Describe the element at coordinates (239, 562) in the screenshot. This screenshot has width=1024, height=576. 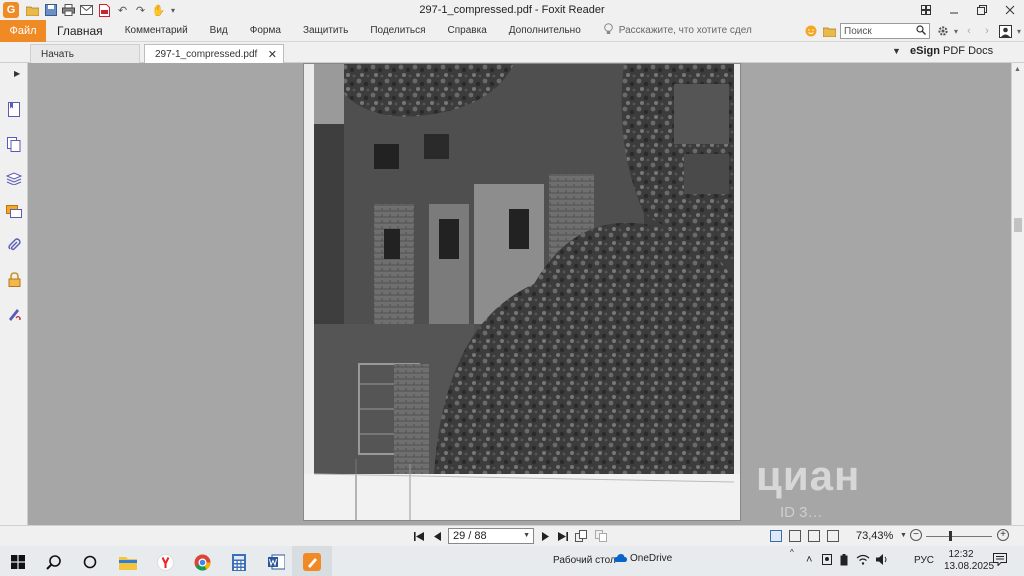
I see `calculator-icon` at that location.